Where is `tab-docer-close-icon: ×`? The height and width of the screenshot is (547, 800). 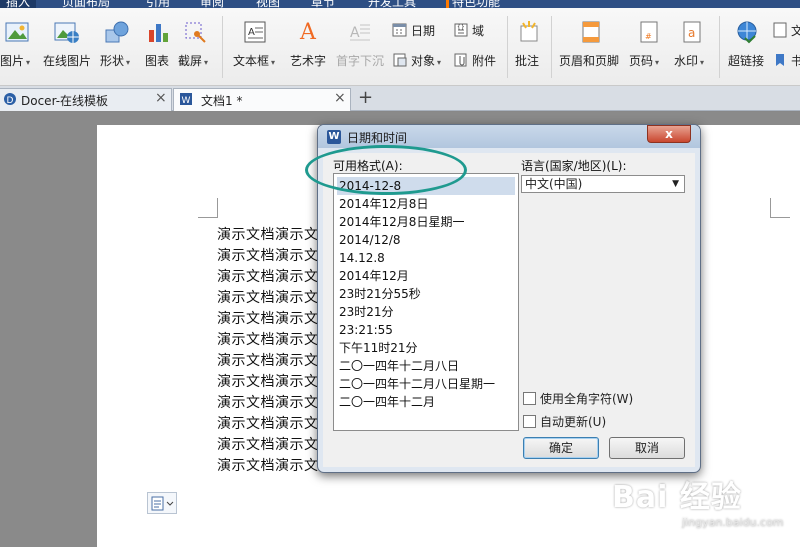
tab-docer-close-icon: × is located at coordinates (161, 98).